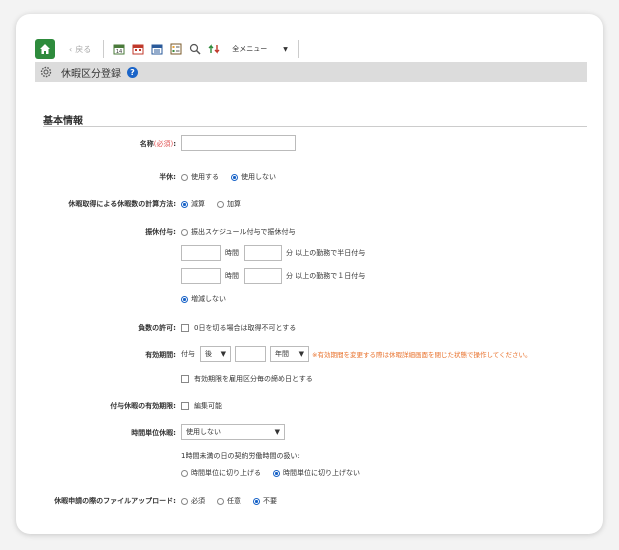 This screenshot has width=619, height=550. I want to click on hourly-roundup-radio, so click(184, 473).